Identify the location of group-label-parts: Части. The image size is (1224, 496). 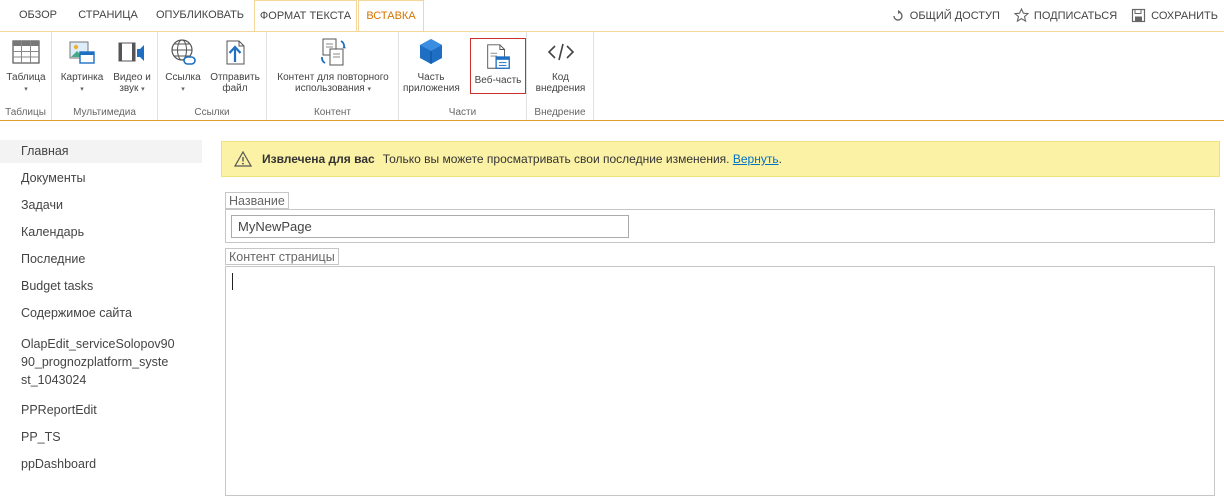
(462, 112).